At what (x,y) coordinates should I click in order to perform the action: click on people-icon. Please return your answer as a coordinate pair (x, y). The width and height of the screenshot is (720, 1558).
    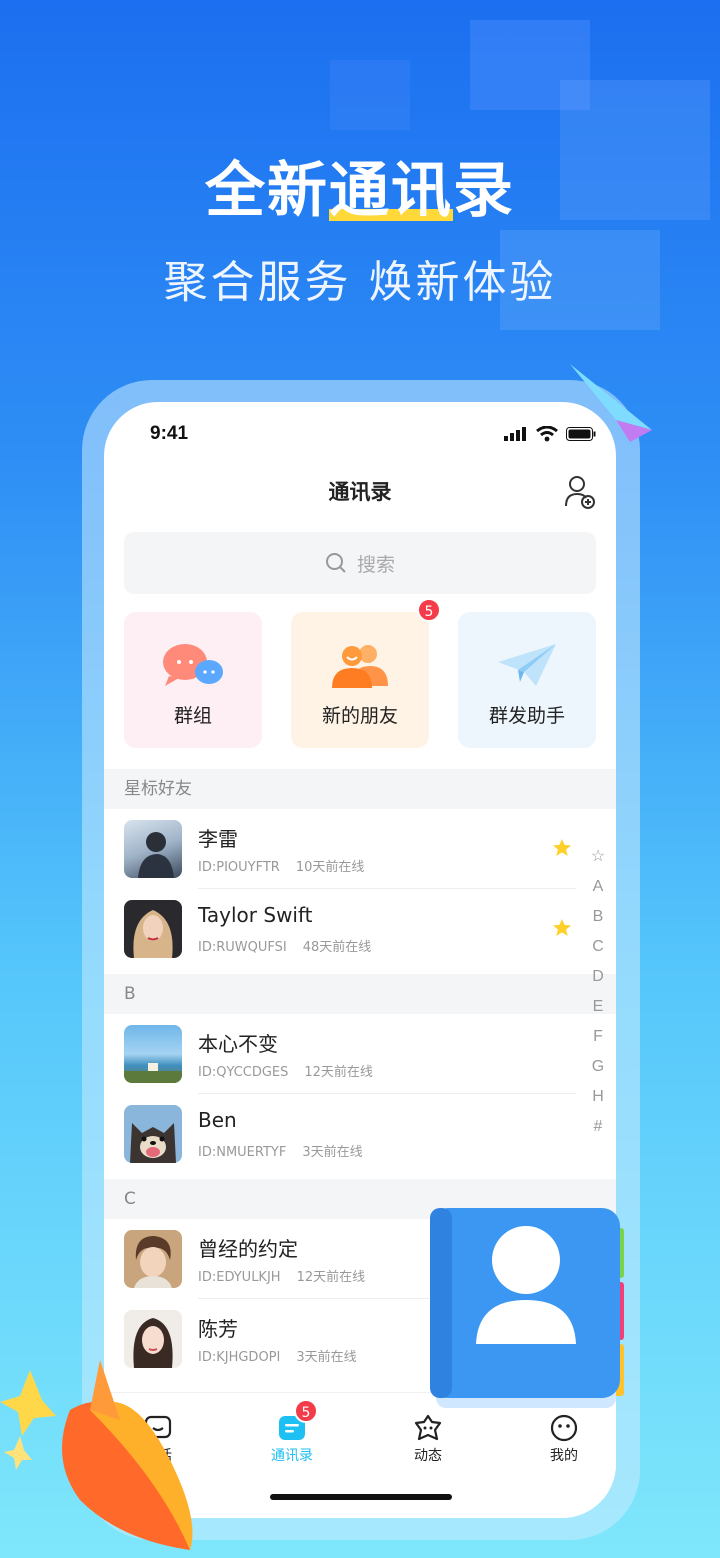
    Looking at the image, I should click on (360, 666).